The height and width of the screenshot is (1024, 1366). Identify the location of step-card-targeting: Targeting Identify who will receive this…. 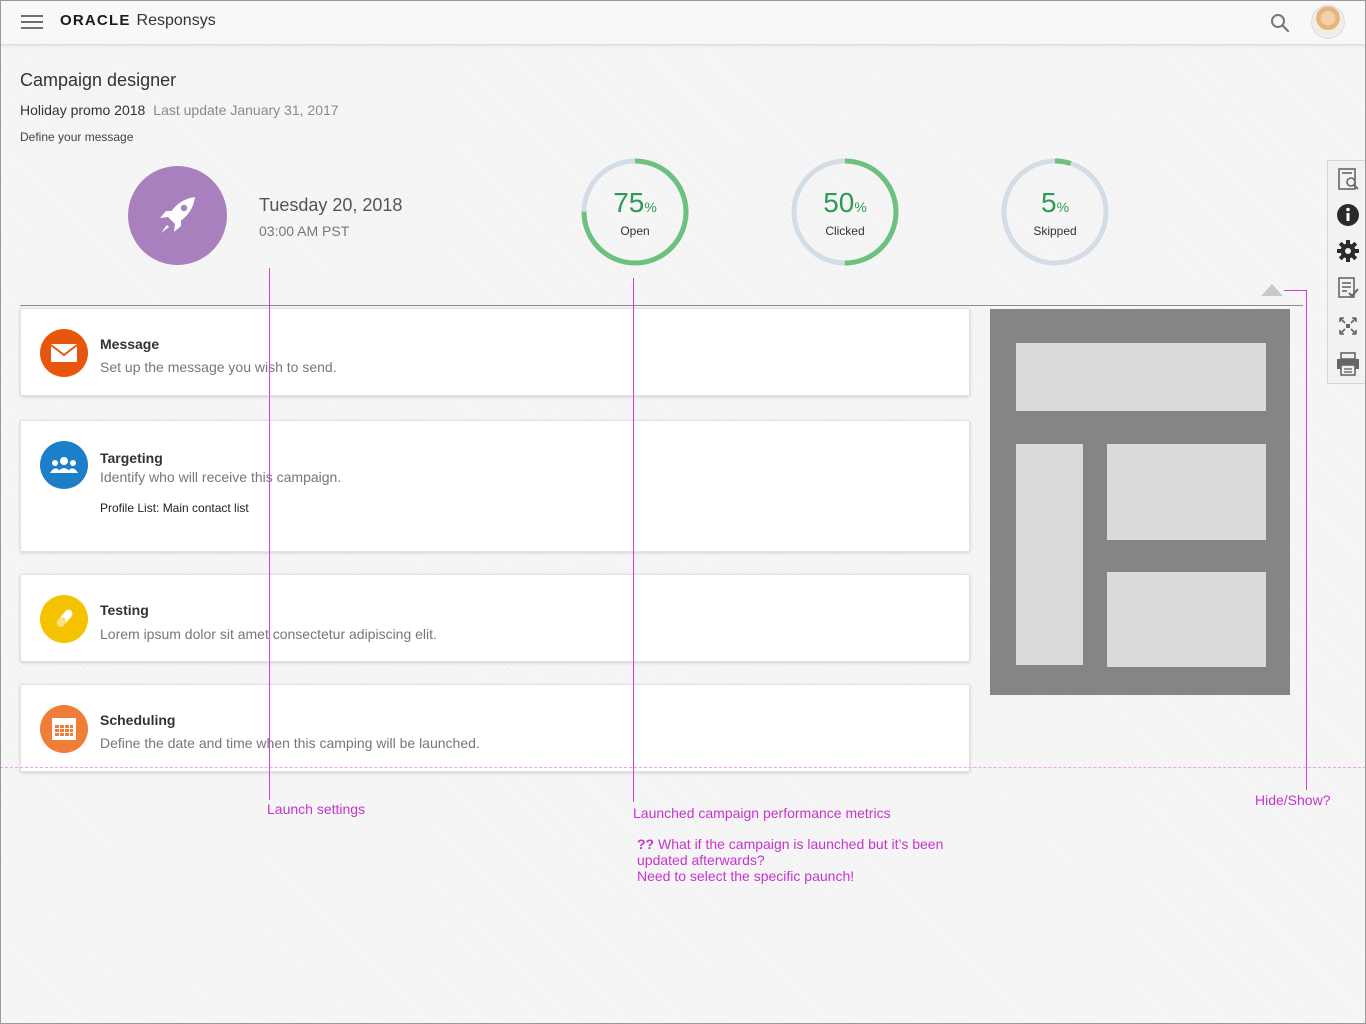
(495, 486).